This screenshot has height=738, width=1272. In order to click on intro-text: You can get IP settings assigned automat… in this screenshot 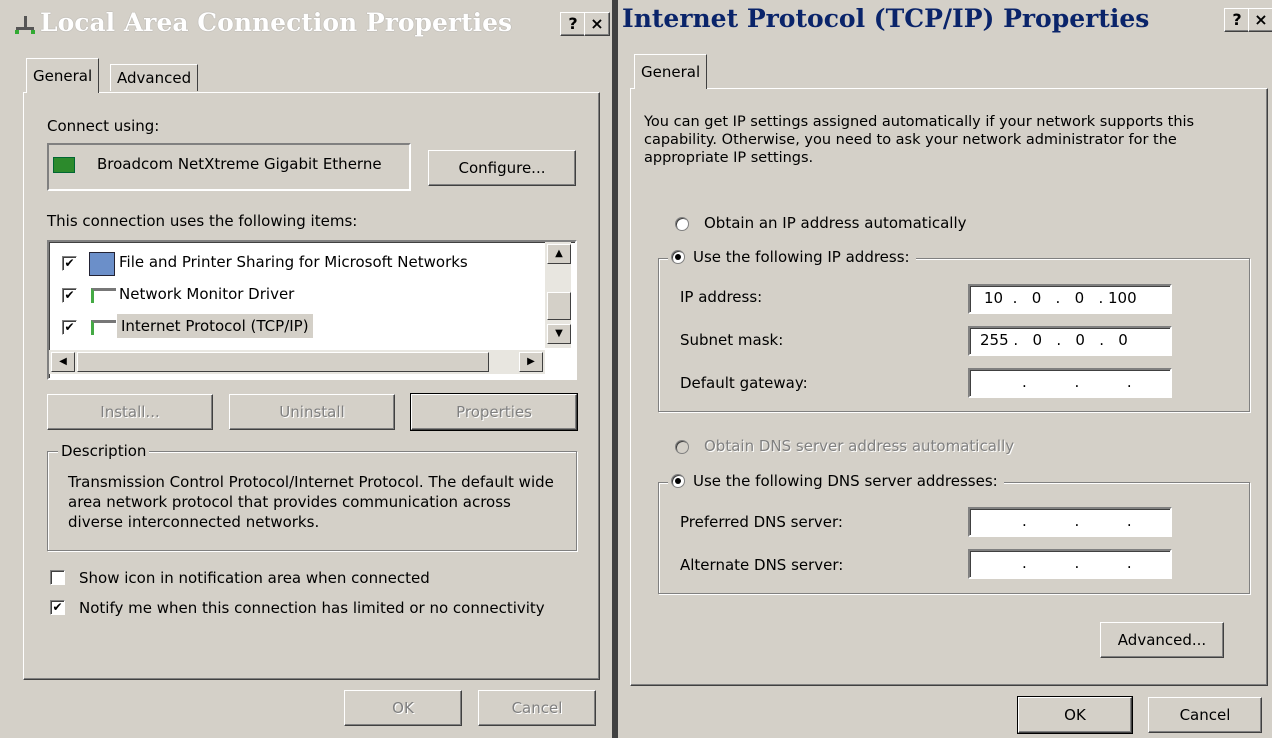, I will do `click(919, 140)`.